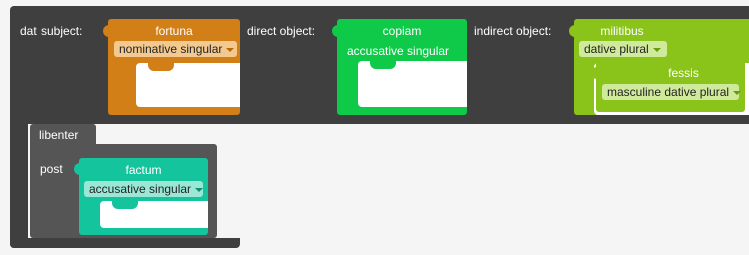 The width and height of the screenshot is (749, 255). I want to click on verb-block-dat-bottom, so click(125, 243).